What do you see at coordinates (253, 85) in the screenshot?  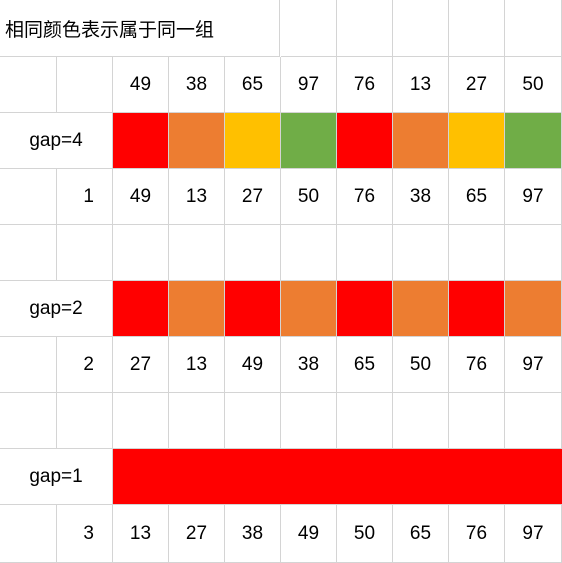 I see `initial-value-cell: 65` at bounding box center [253, 85].